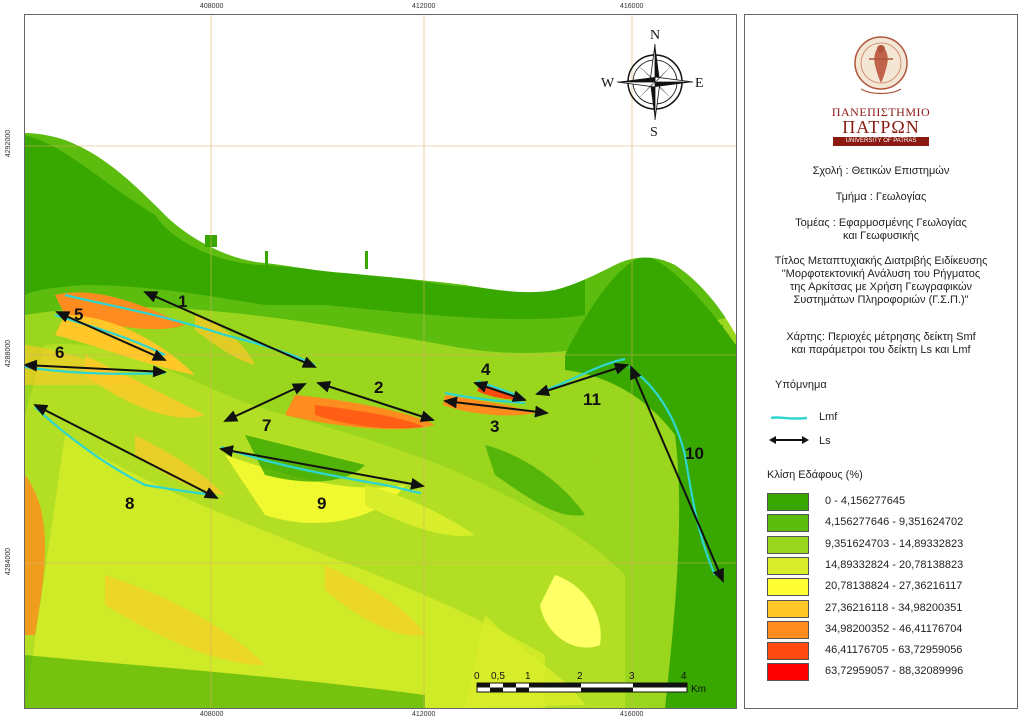  Describe the element at coordinates (498, 676) in the screenshot. I see `scale-tick-05: 0,5` at that location.